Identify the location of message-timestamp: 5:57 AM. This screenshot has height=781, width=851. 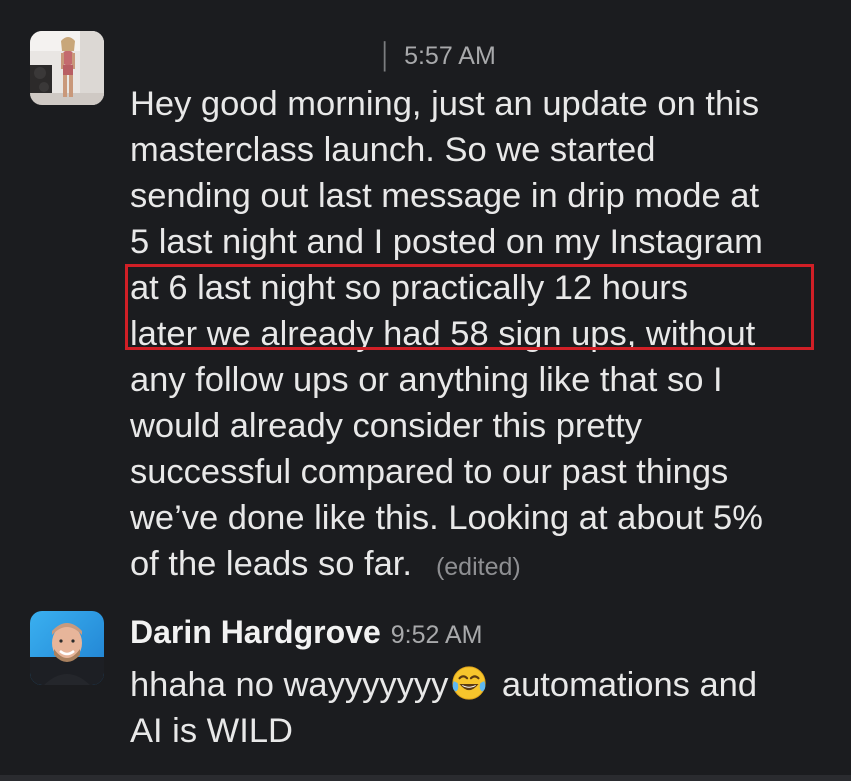
(450, 56).